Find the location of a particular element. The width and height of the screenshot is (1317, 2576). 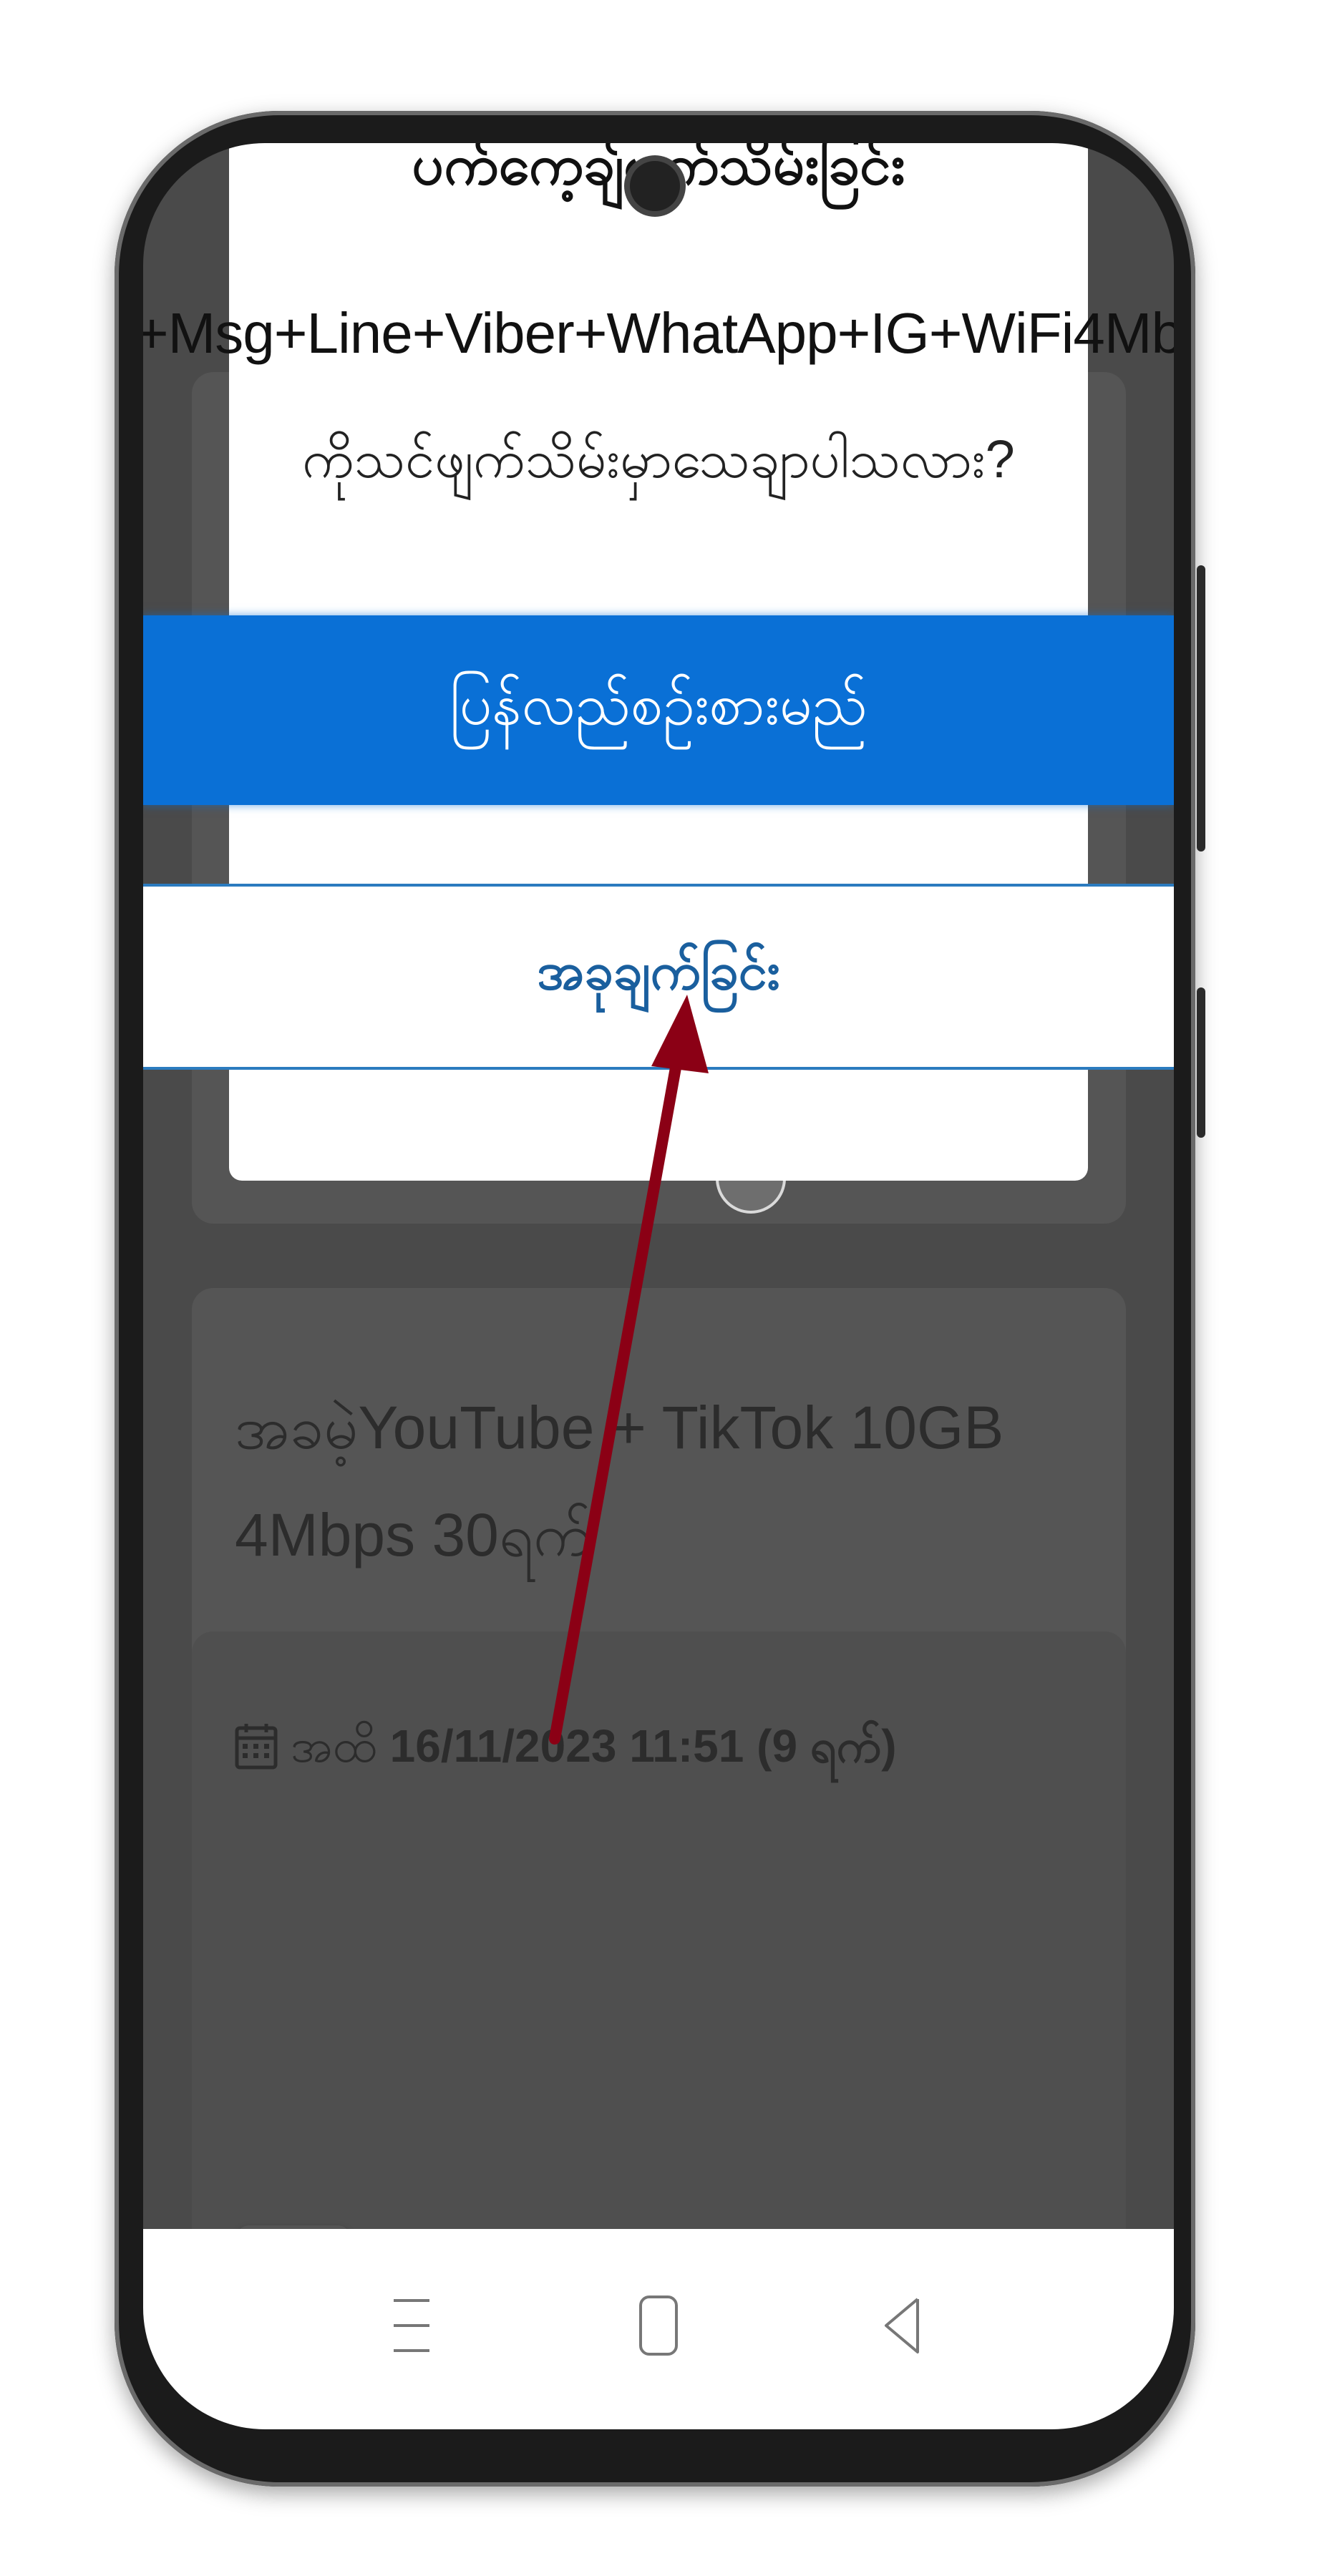

home-icon is located at coordinates (658, 2327).